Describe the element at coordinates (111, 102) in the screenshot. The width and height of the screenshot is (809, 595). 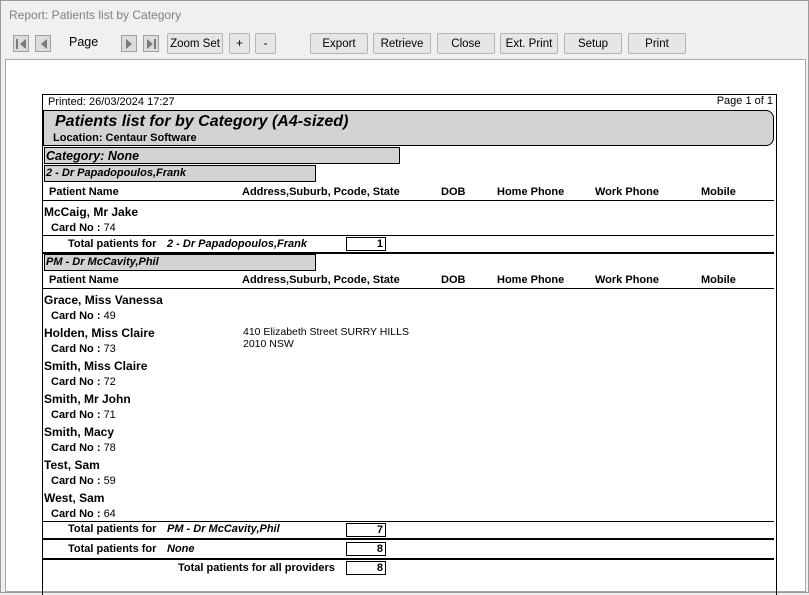
I see `printed-date: Printed: 26/03/2024 17:27` at that location.